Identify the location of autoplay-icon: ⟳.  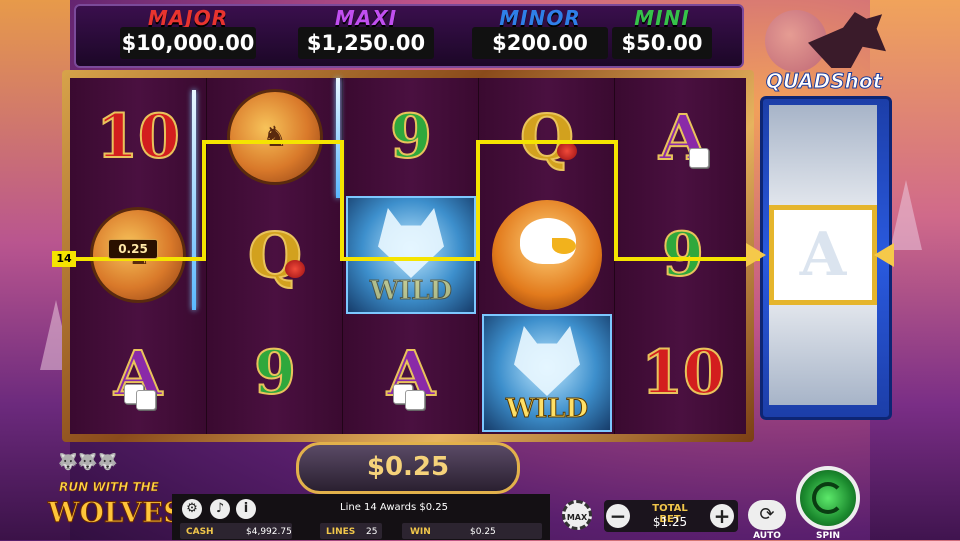
(767, 514).